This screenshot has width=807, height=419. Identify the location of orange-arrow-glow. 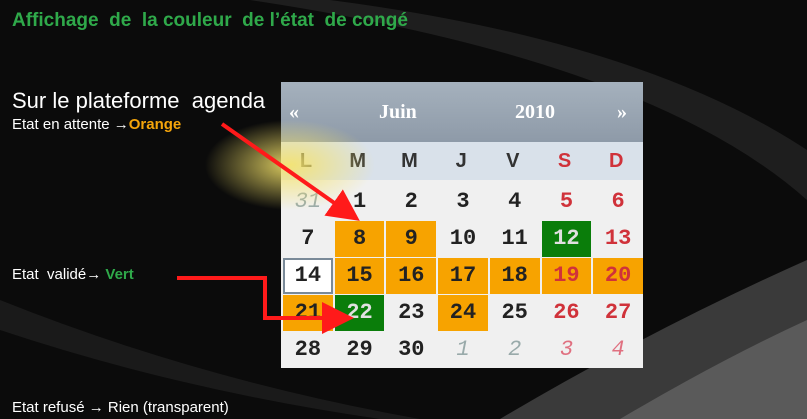
(290, 165).